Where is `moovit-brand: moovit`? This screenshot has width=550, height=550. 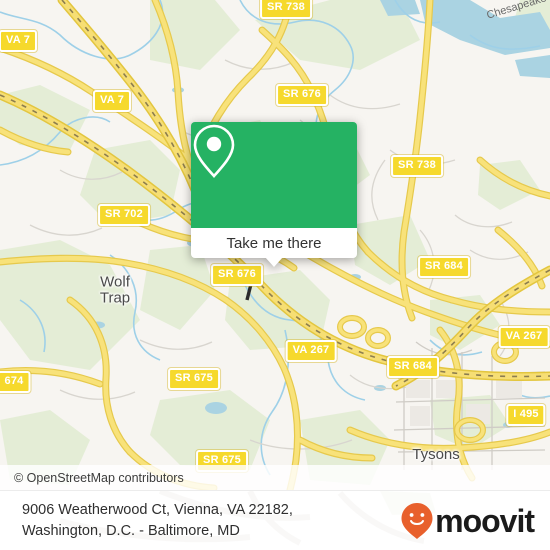
moovit-brand: moovit is located at coordinates (474, 521).